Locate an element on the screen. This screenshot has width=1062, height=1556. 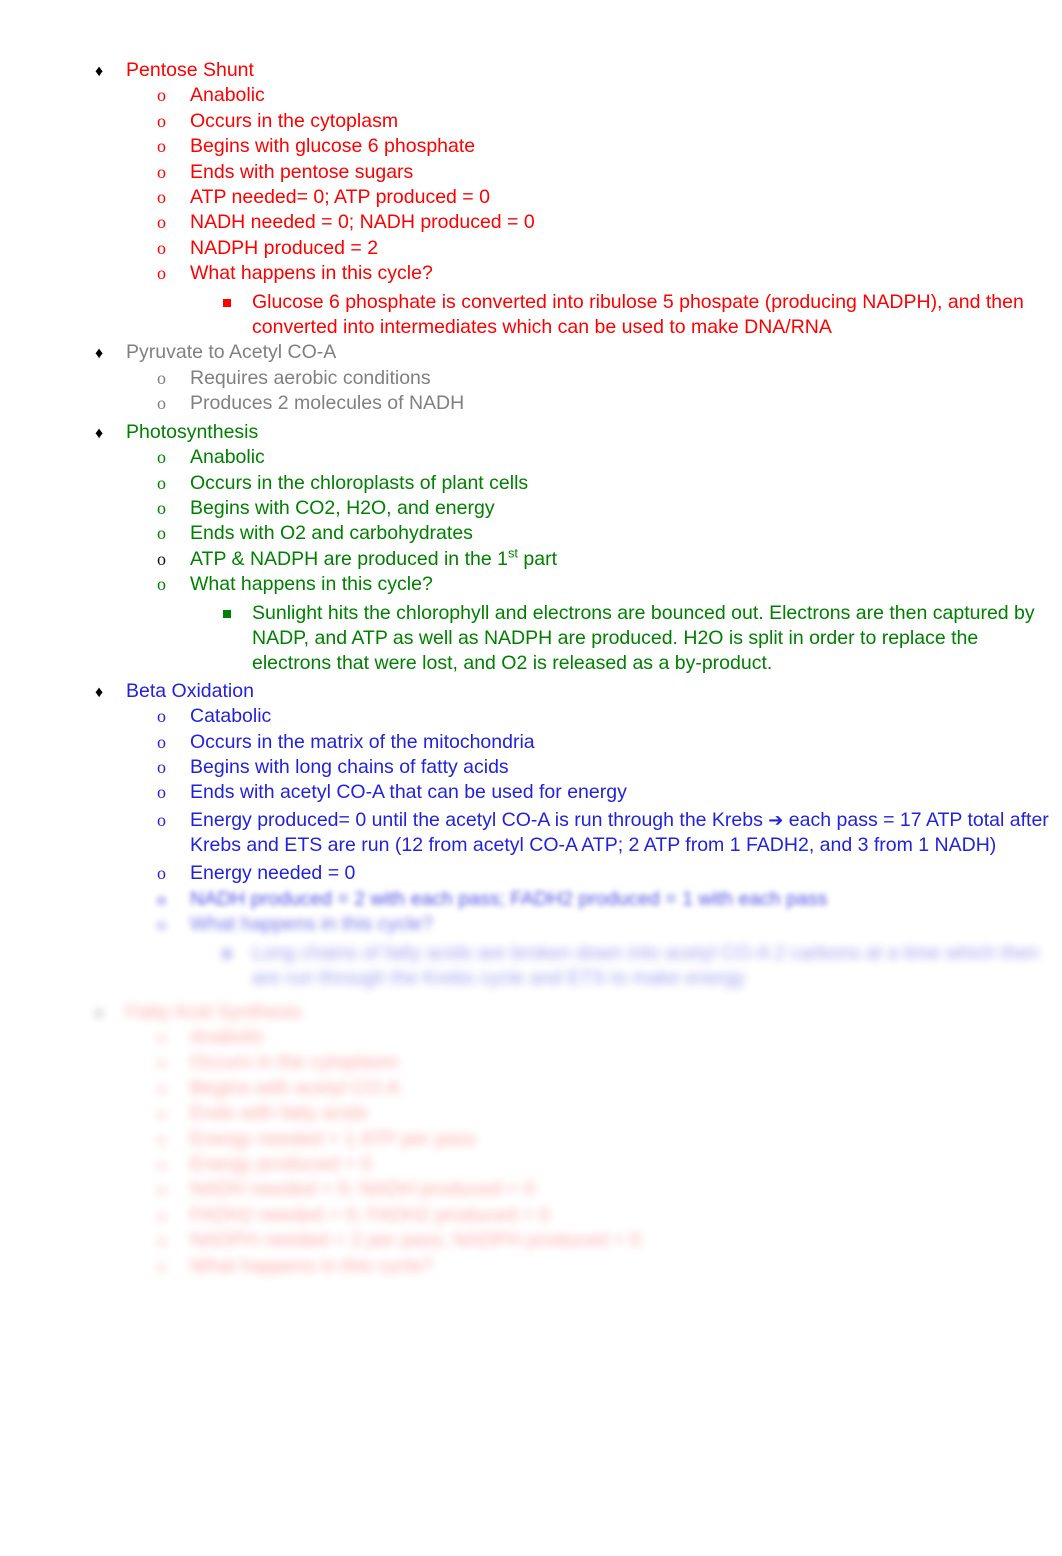
list-item: o Begins with CO2, H2O, and energy is located at coordinates (531, 508).